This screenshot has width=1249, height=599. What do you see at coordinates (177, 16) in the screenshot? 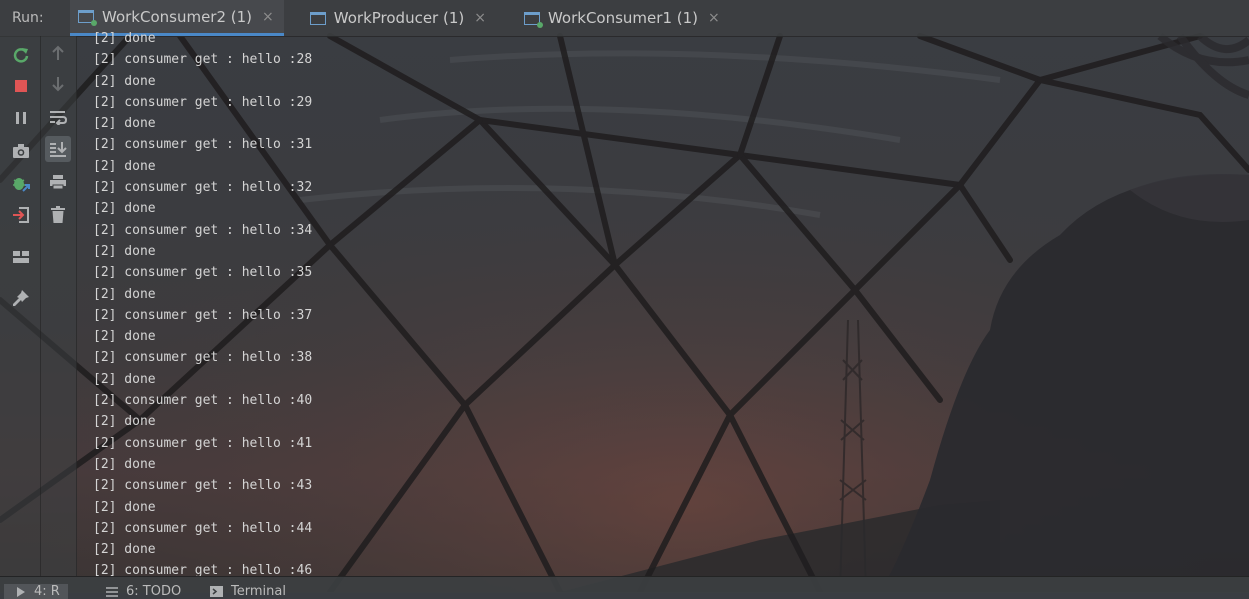
I see `tab-label: WorkConsumer2 (1)` at bounding box center [177, 16].